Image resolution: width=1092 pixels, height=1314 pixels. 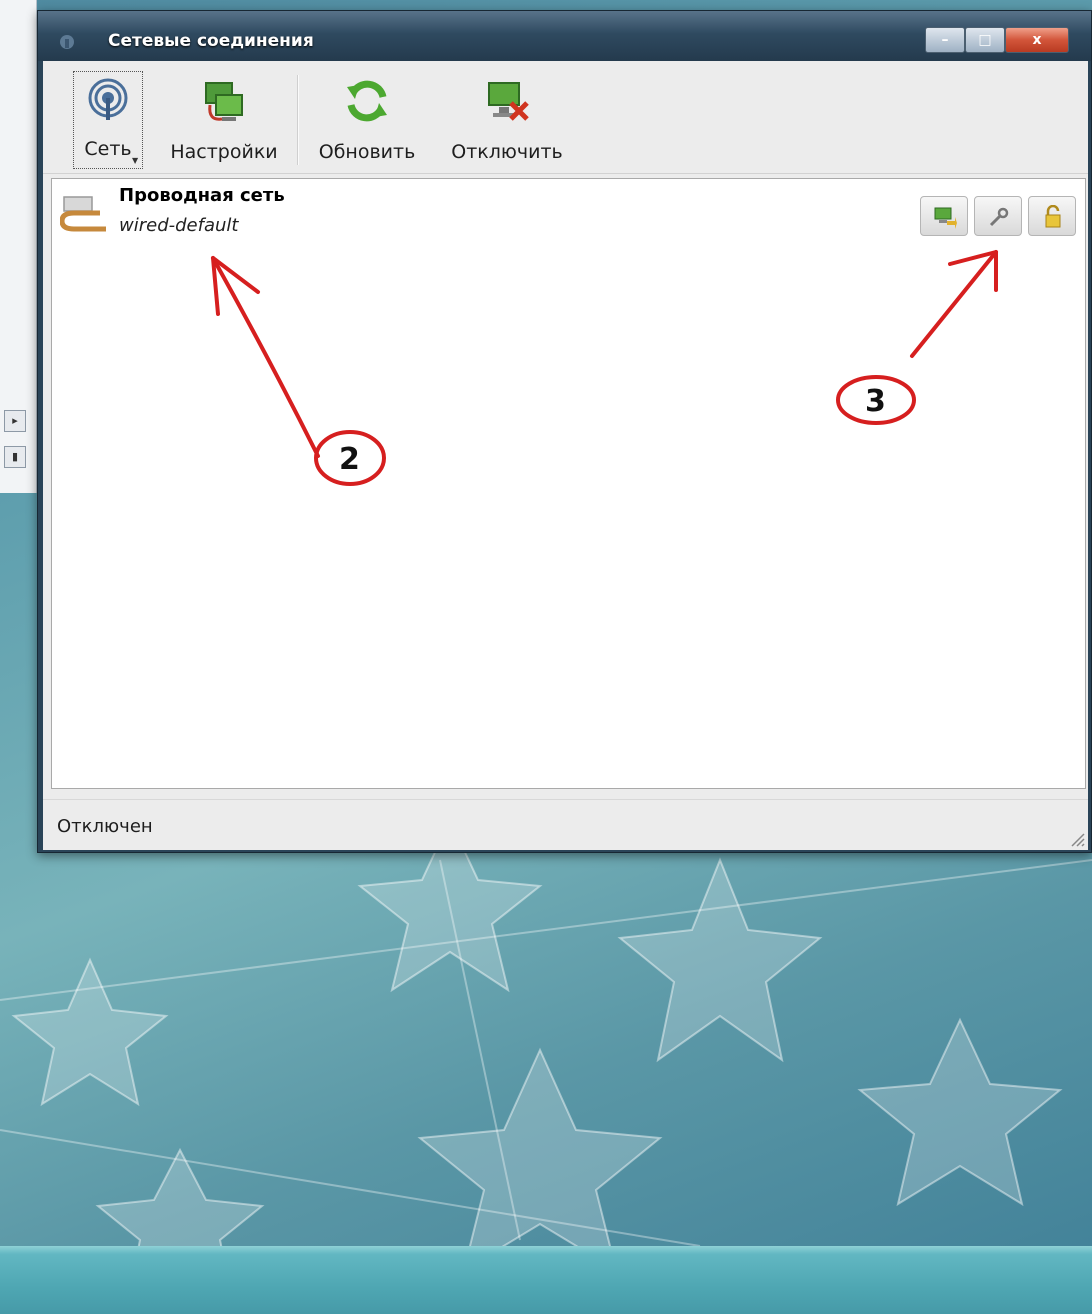 I want to click on toolbar-separator, so click(x=298, y=120).